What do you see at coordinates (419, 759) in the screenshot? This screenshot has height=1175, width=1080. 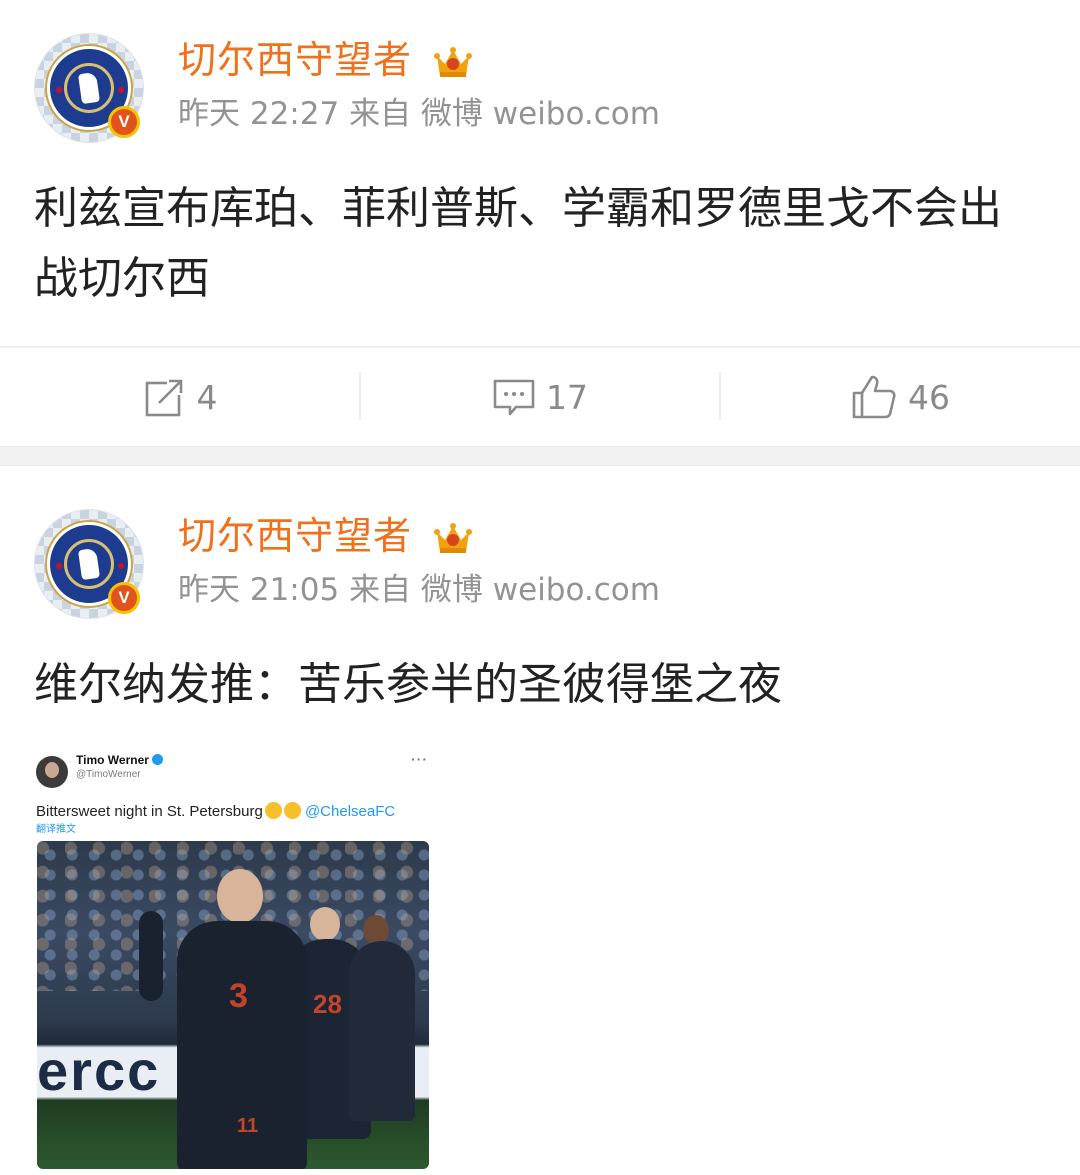 I see `more-icon: ···` at bounding box center [419, 759].